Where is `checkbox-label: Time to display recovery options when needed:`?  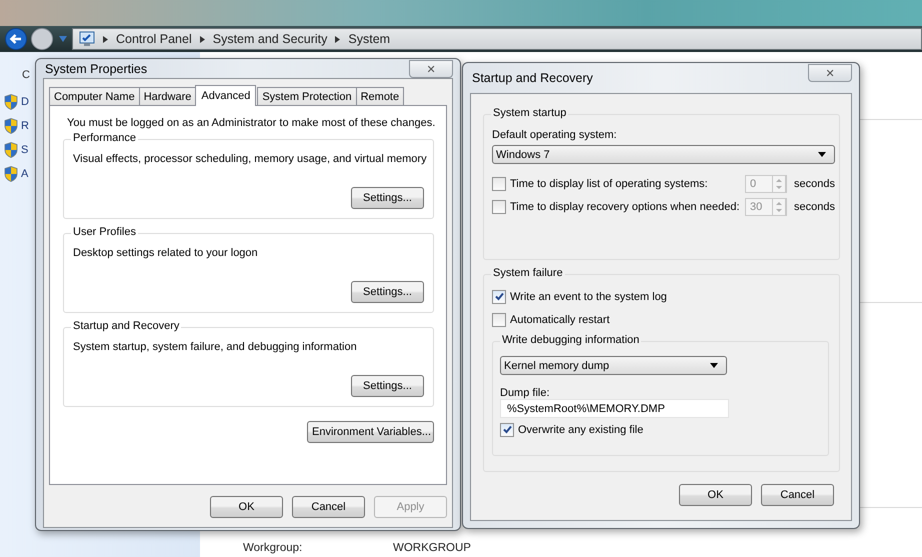 checkbox-label: Time to display recovery options when needed: is located at coordinates (625, 206).